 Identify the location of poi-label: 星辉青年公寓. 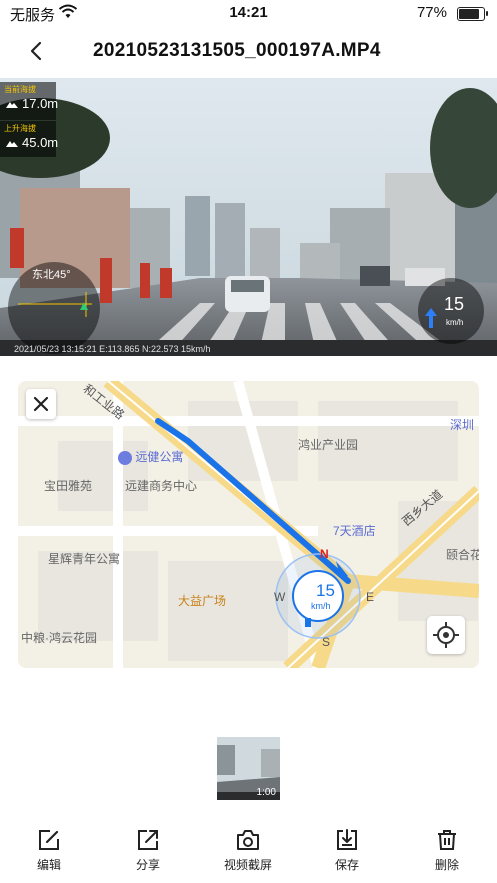
(84, 559).